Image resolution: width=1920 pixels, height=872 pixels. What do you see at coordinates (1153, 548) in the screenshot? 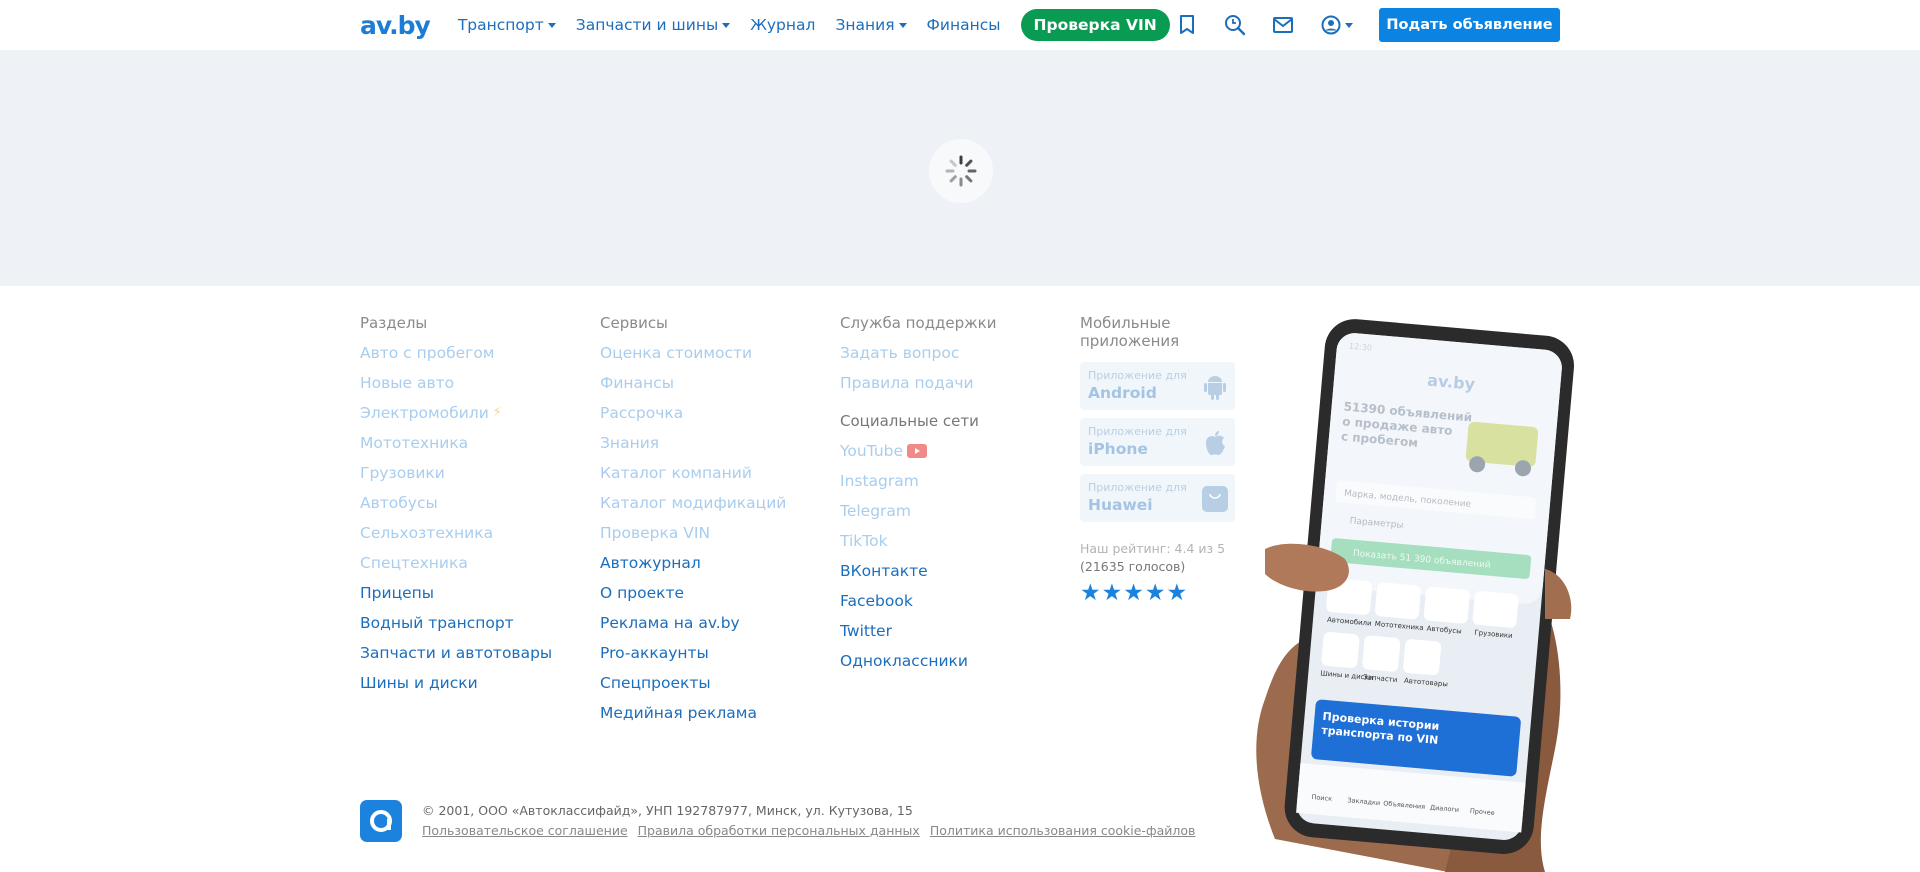
I see `app-rating: Наш рейтинг: 4.4 из 5` at bounding box center [1153, 548].